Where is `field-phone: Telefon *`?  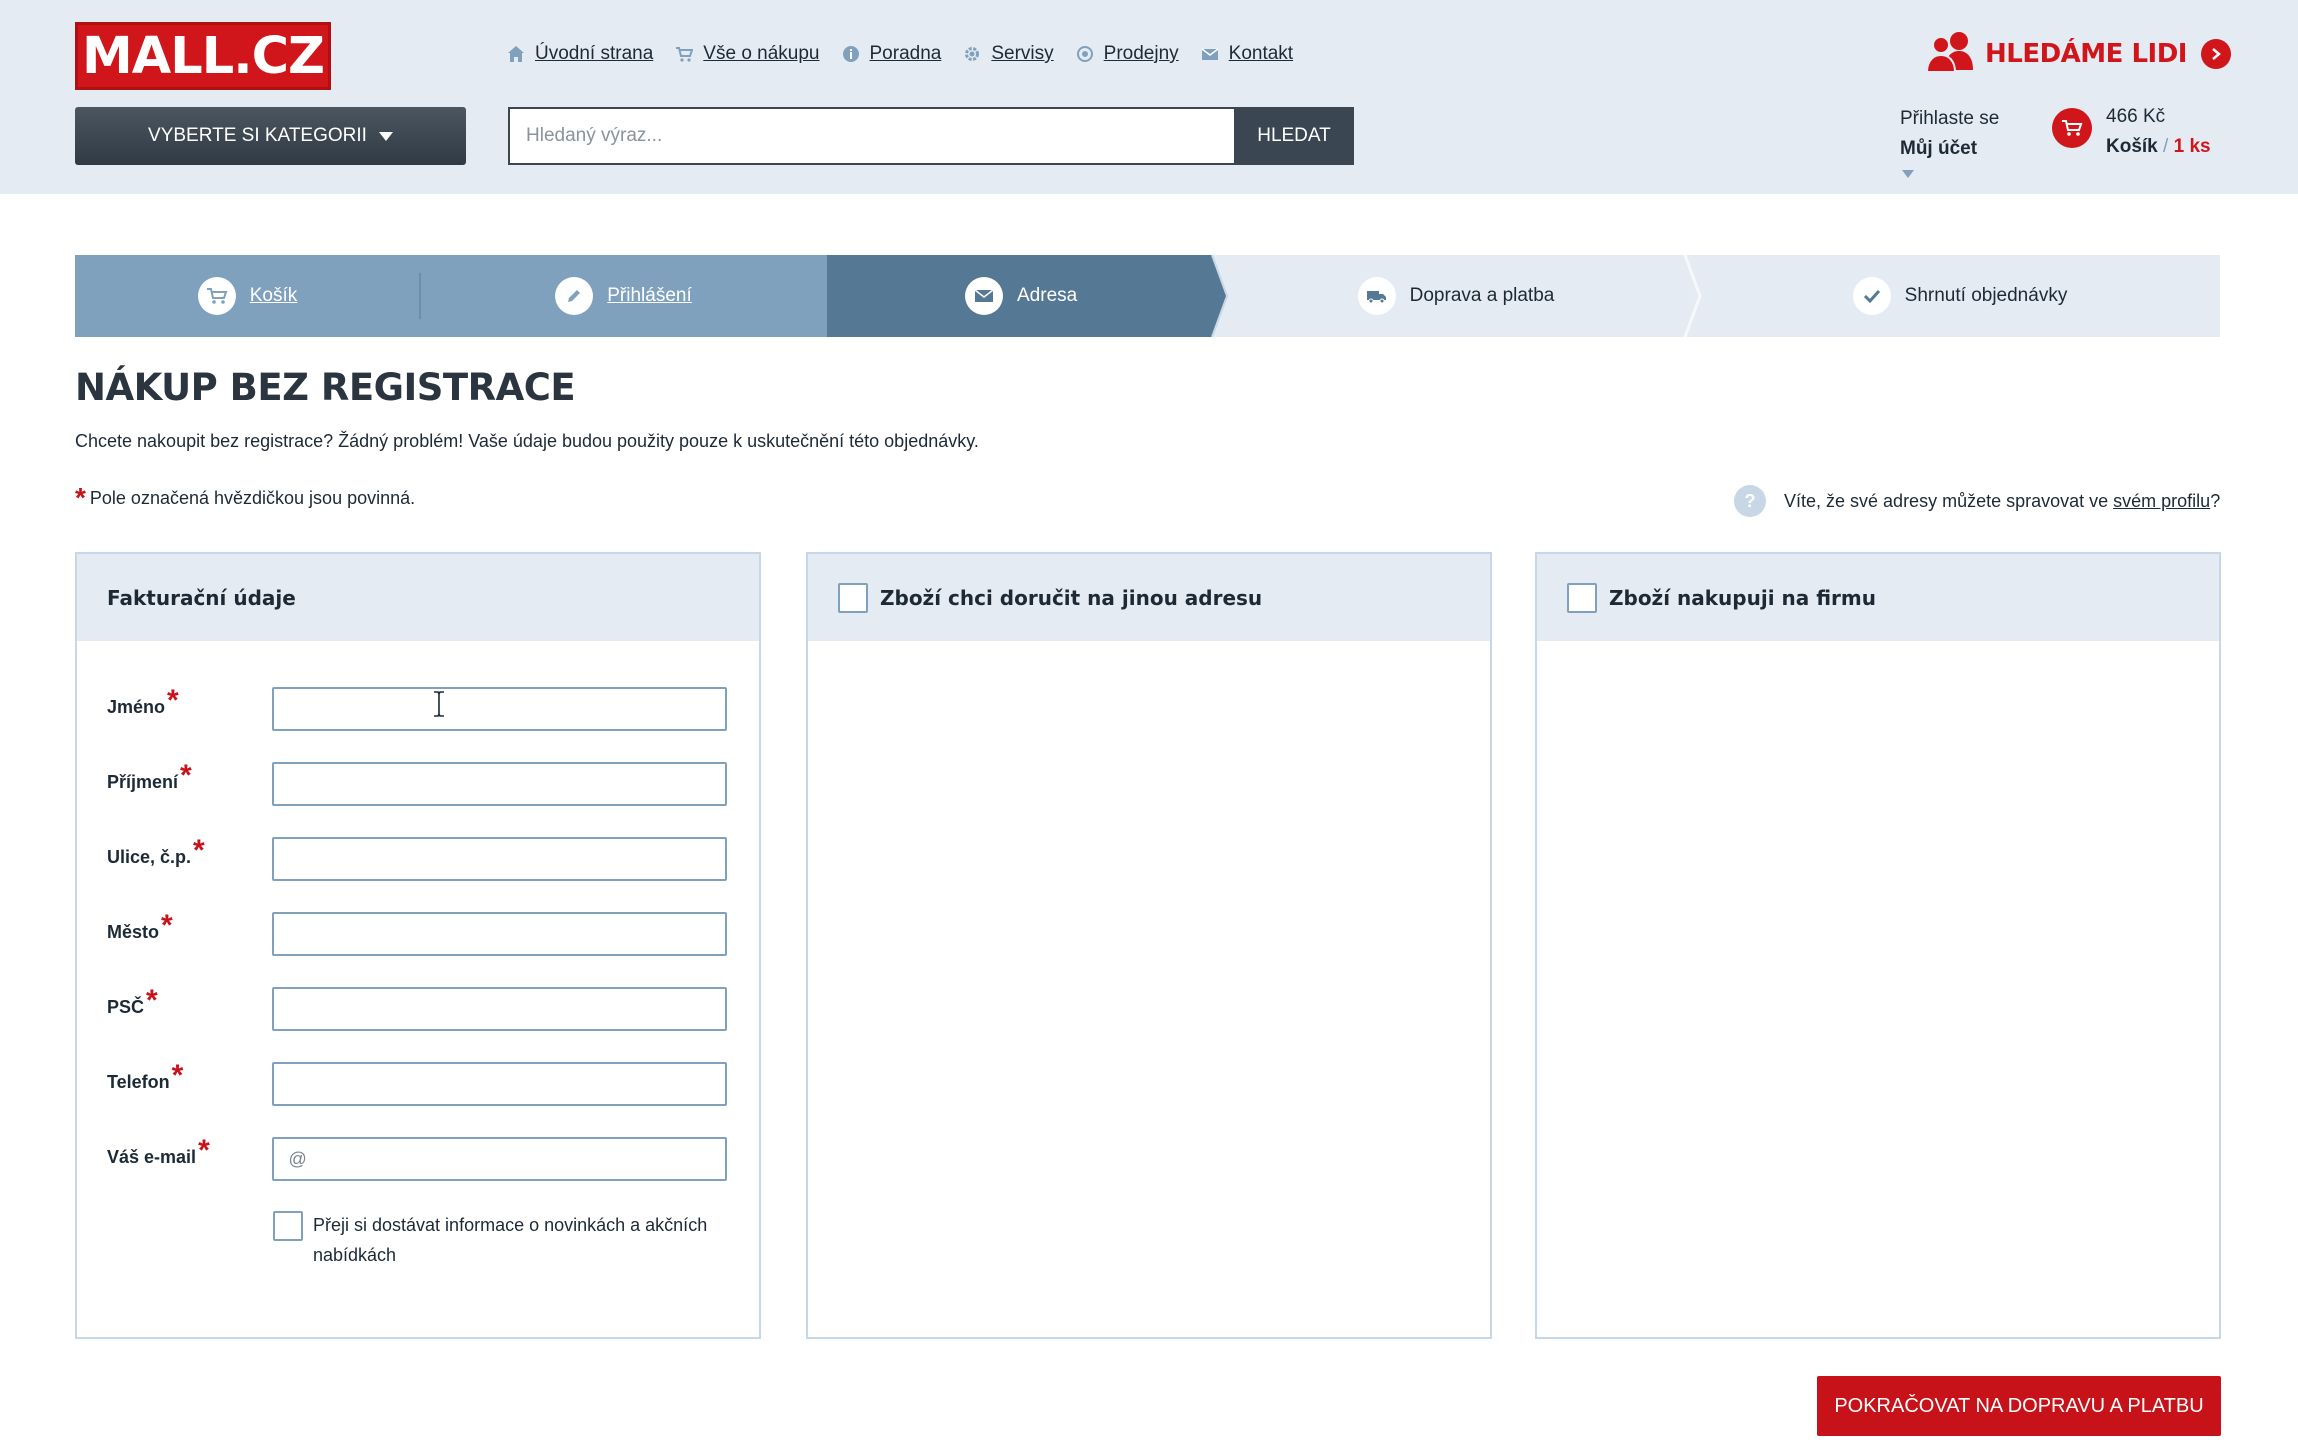 field-phone: Telefon * is located at coordinates (417, 1083).